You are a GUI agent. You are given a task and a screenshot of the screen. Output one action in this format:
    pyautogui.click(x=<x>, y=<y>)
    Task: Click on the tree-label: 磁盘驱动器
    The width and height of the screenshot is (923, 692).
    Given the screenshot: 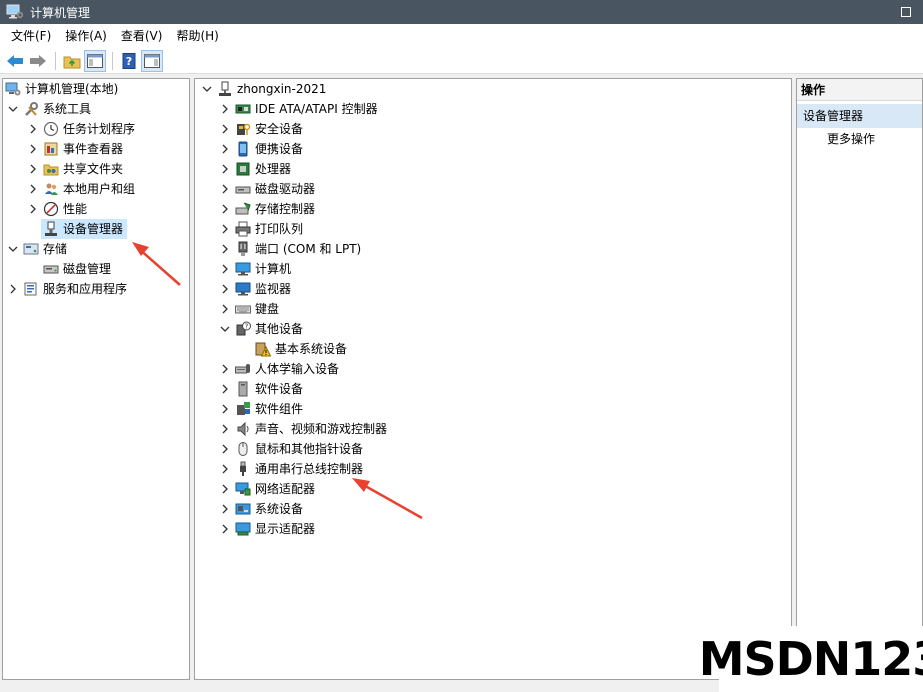 What is the action you would take?
    pyautogui.click(x=285, y=189)
    